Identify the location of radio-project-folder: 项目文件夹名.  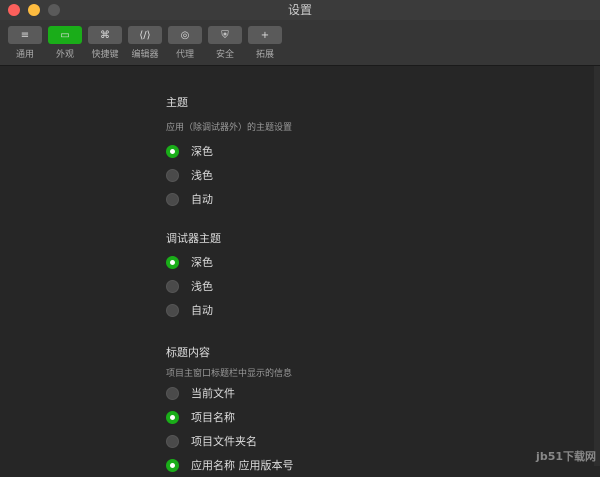
(230, 441).